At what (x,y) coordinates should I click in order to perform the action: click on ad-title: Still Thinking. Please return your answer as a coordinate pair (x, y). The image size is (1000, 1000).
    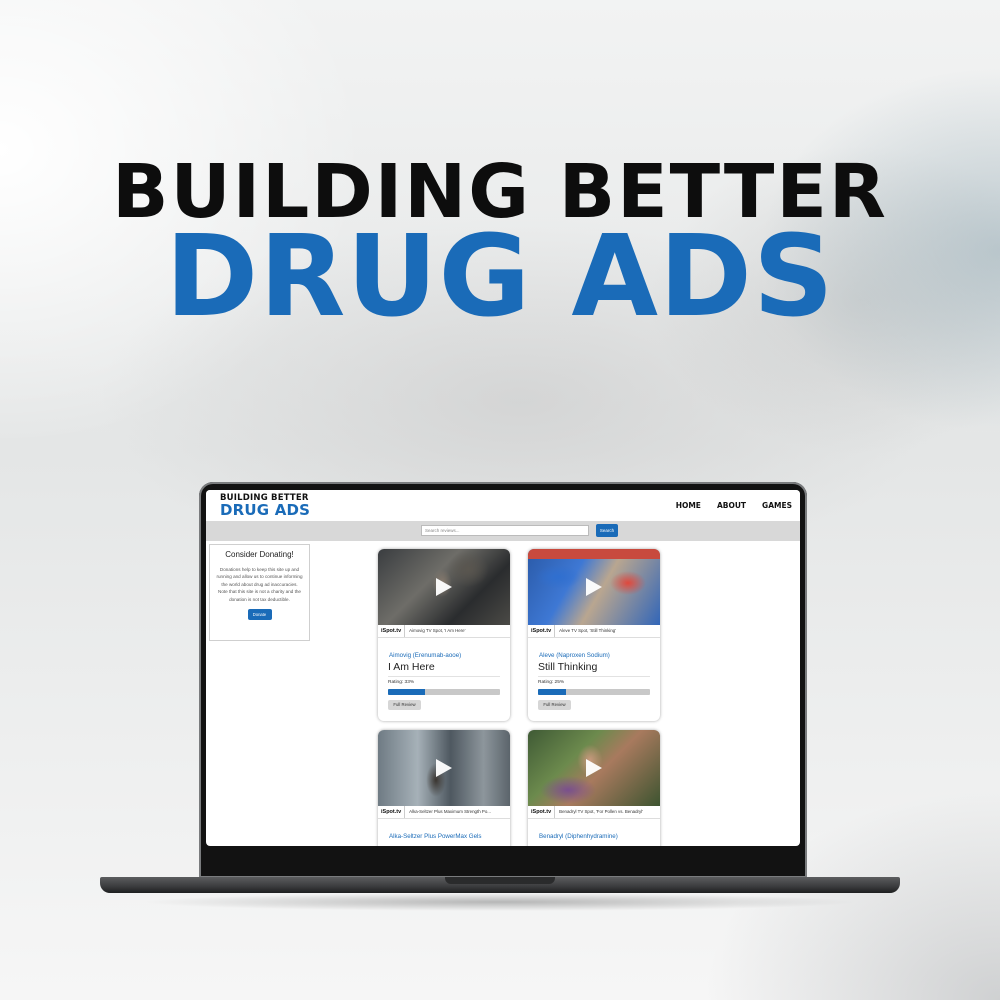
    Looking at the image, I should click on (568, 667).